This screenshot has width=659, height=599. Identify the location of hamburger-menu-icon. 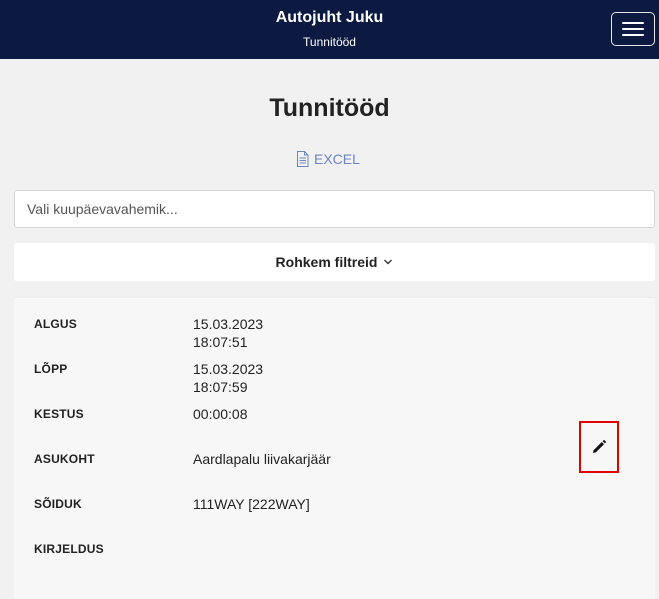
(633, 29).